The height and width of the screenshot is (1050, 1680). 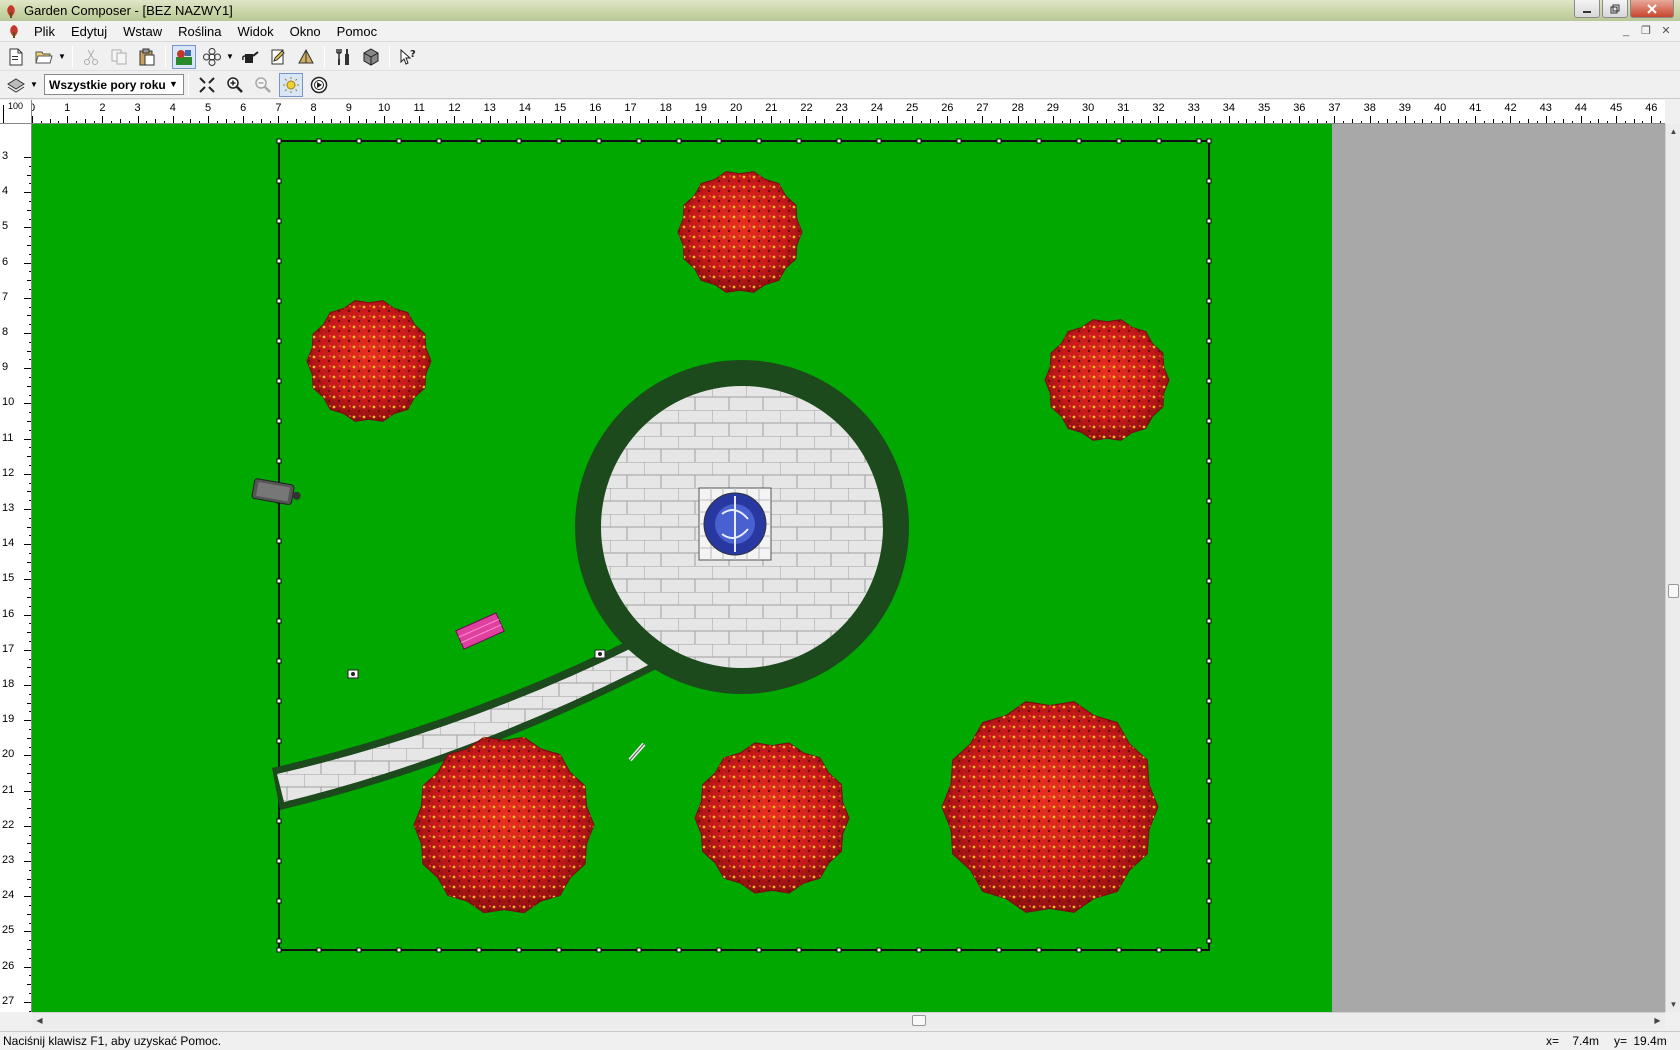 What do you see at coordinates (89, 31) in the screenshot?
I see `menu-edytuj: Edytuj` at bounding box center [89, 31].